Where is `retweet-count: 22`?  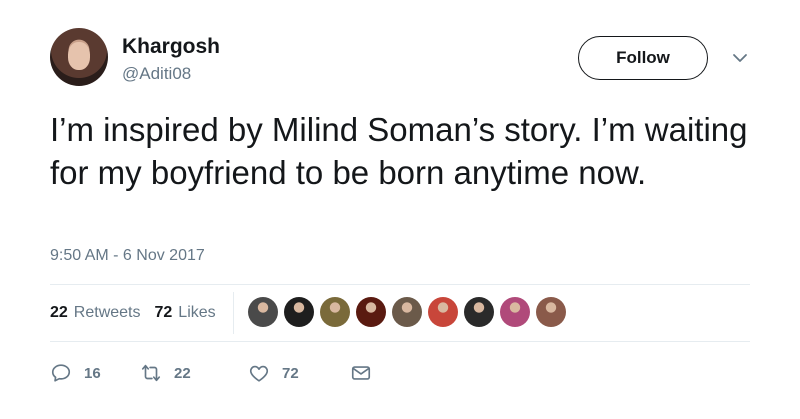 retweet-count: 22 is located at coordinates (182, 373).